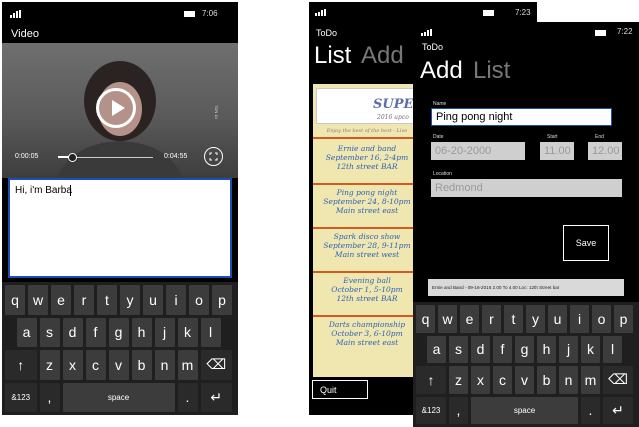 The height and width of the screenshot is (427, 639). Describe the element at coordinates (43, 190) in the screenshot. I see `comment-text: Hi, i'm Barba` at that location.